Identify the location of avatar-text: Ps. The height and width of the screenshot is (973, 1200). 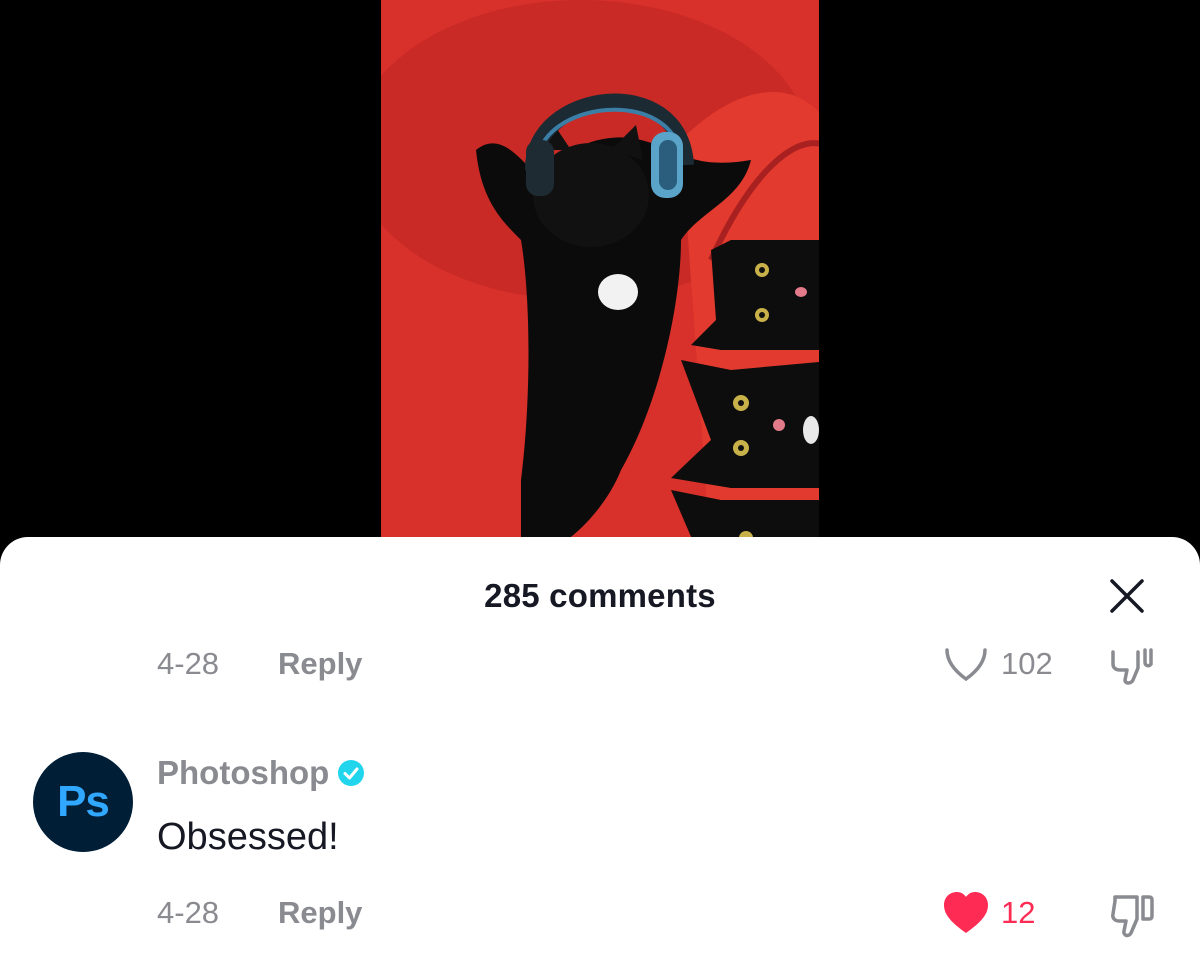
(83, 801).